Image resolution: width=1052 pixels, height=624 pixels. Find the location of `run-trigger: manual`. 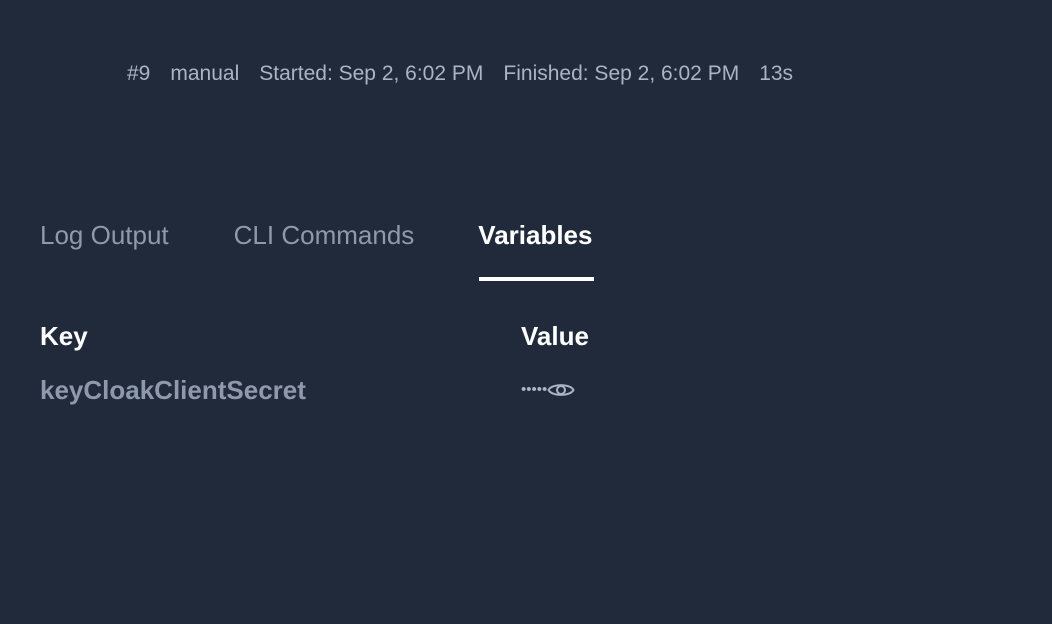

run-trigger: manual is located at coordinates (205, 73).